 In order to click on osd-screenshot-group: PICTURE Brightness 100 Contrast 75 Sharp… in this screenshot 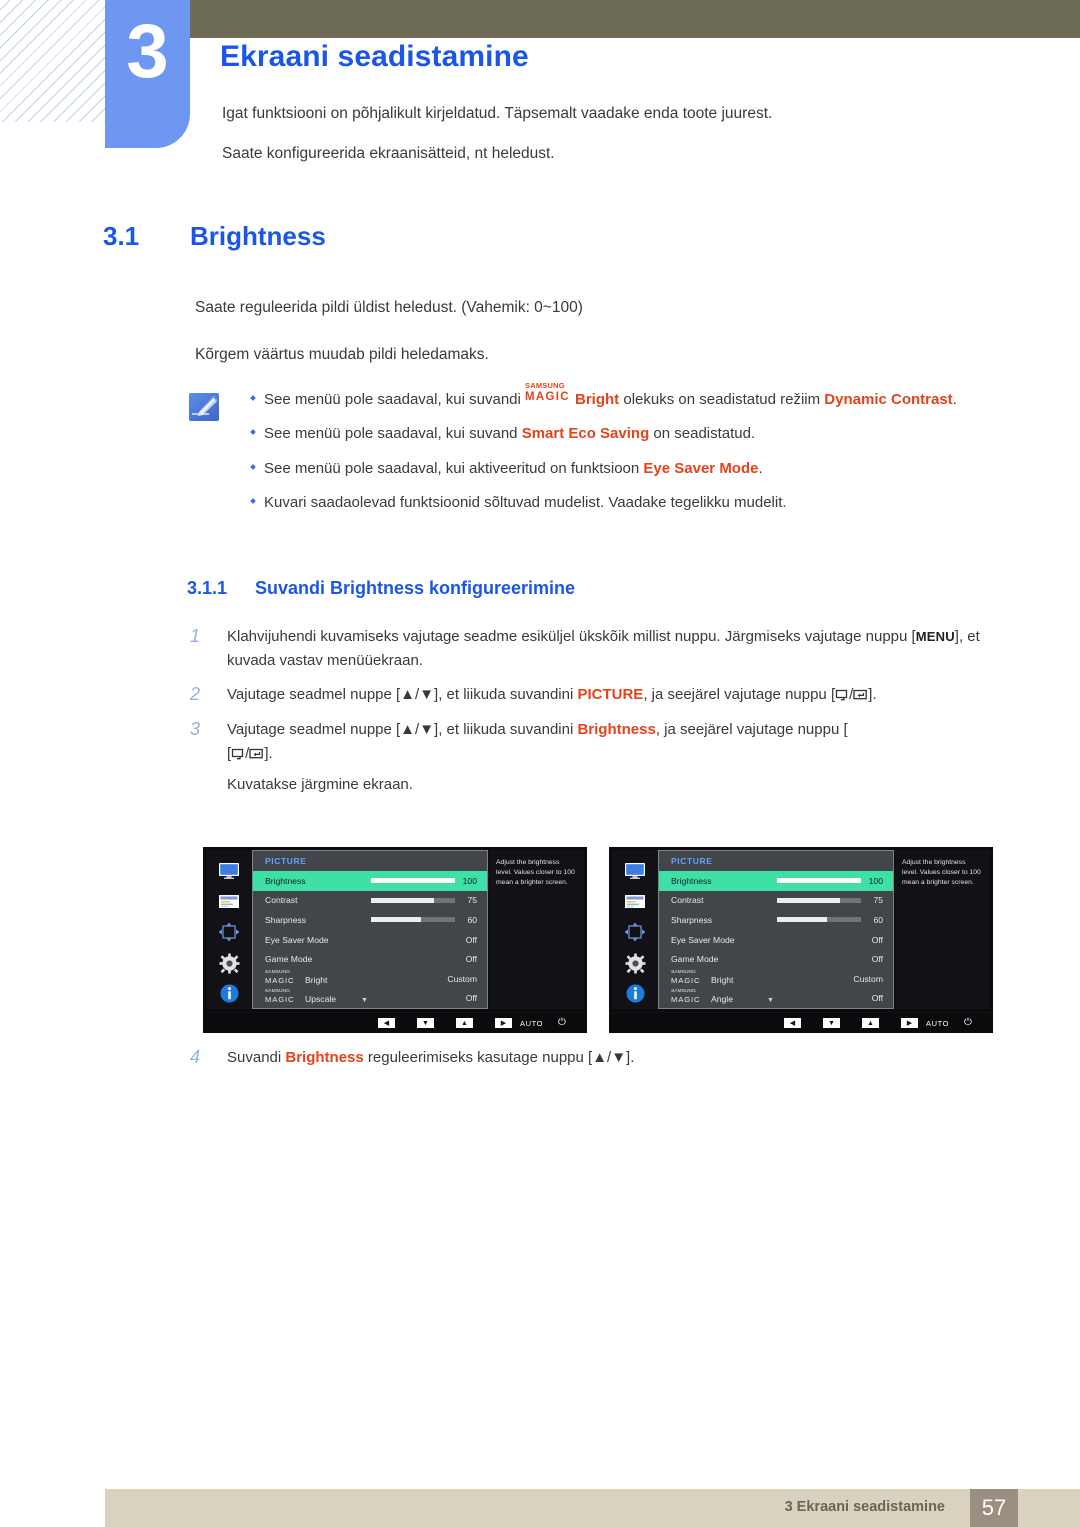, I will do `click(540, 942)`.